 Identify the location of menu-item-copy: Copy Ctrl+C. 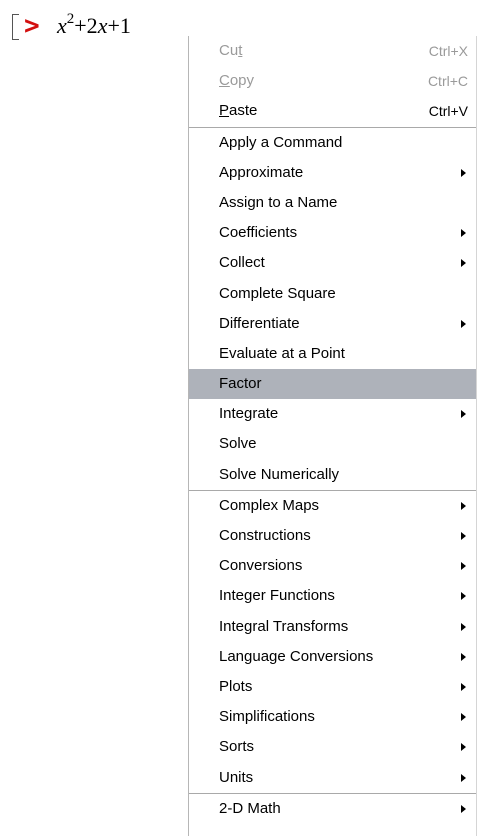
(332, 81).